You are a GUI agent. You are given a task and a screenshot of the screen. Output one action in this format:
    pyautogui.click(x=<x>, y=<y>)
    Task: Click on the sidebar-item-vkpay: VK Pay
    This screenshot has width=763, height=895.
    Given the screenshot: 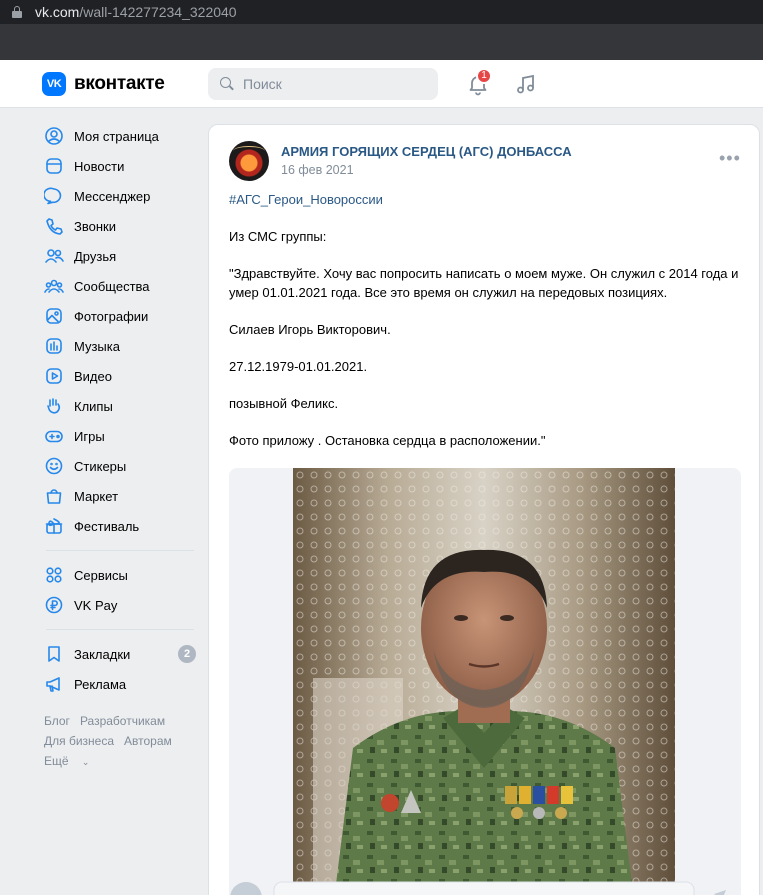 What is the action you would take?
    pyautogui.click(x=117, y=605)
    